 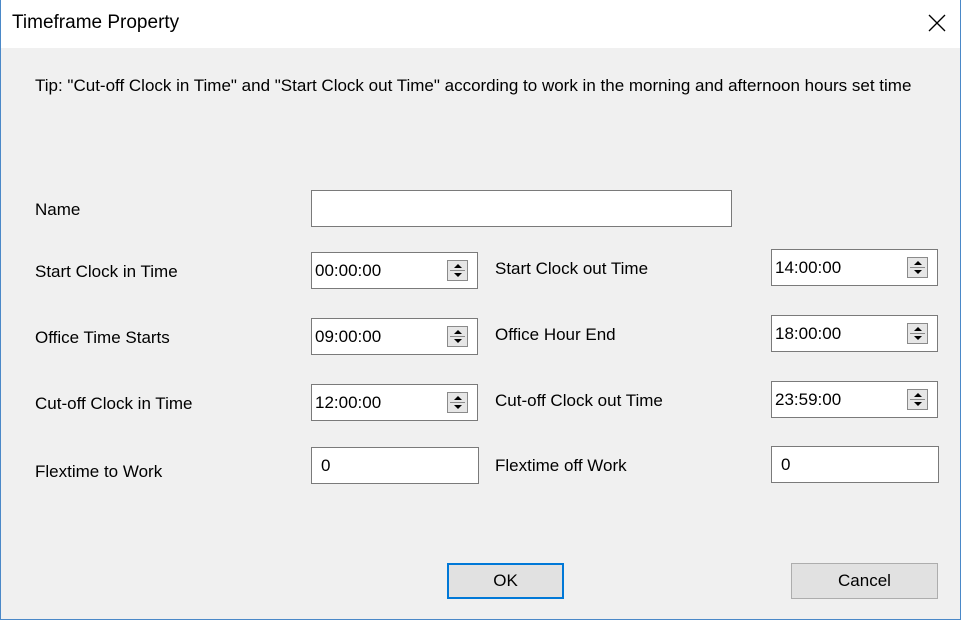 I want to click on office-hour-end-value: 18:00:00, so click(x=808, y=333).